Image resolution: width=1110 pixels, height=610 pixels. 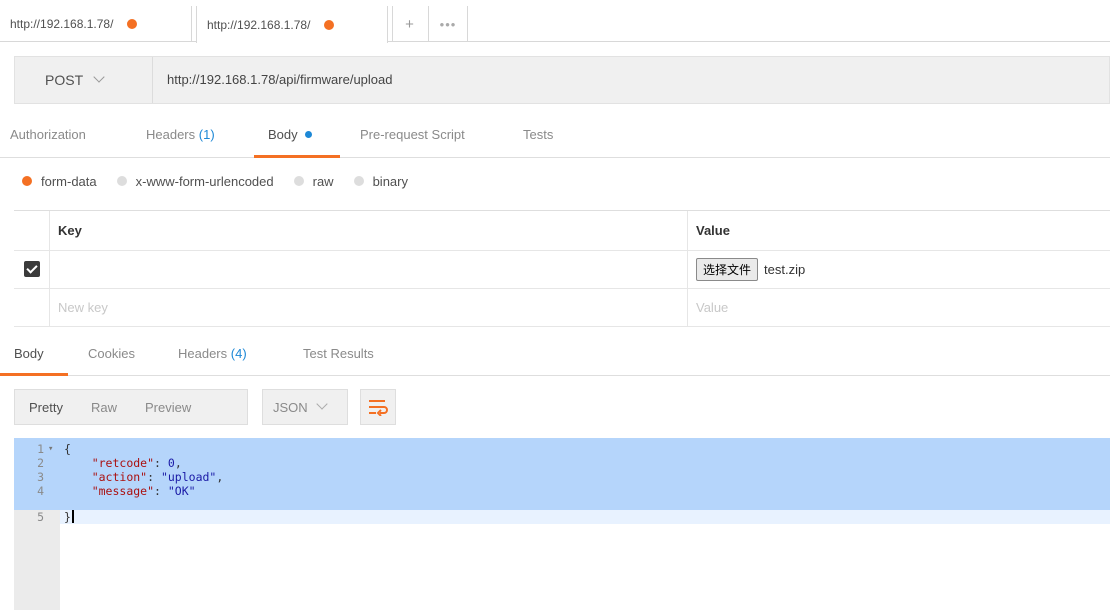 I want to click on key-column-header: Key, so click(x=369, y=230).